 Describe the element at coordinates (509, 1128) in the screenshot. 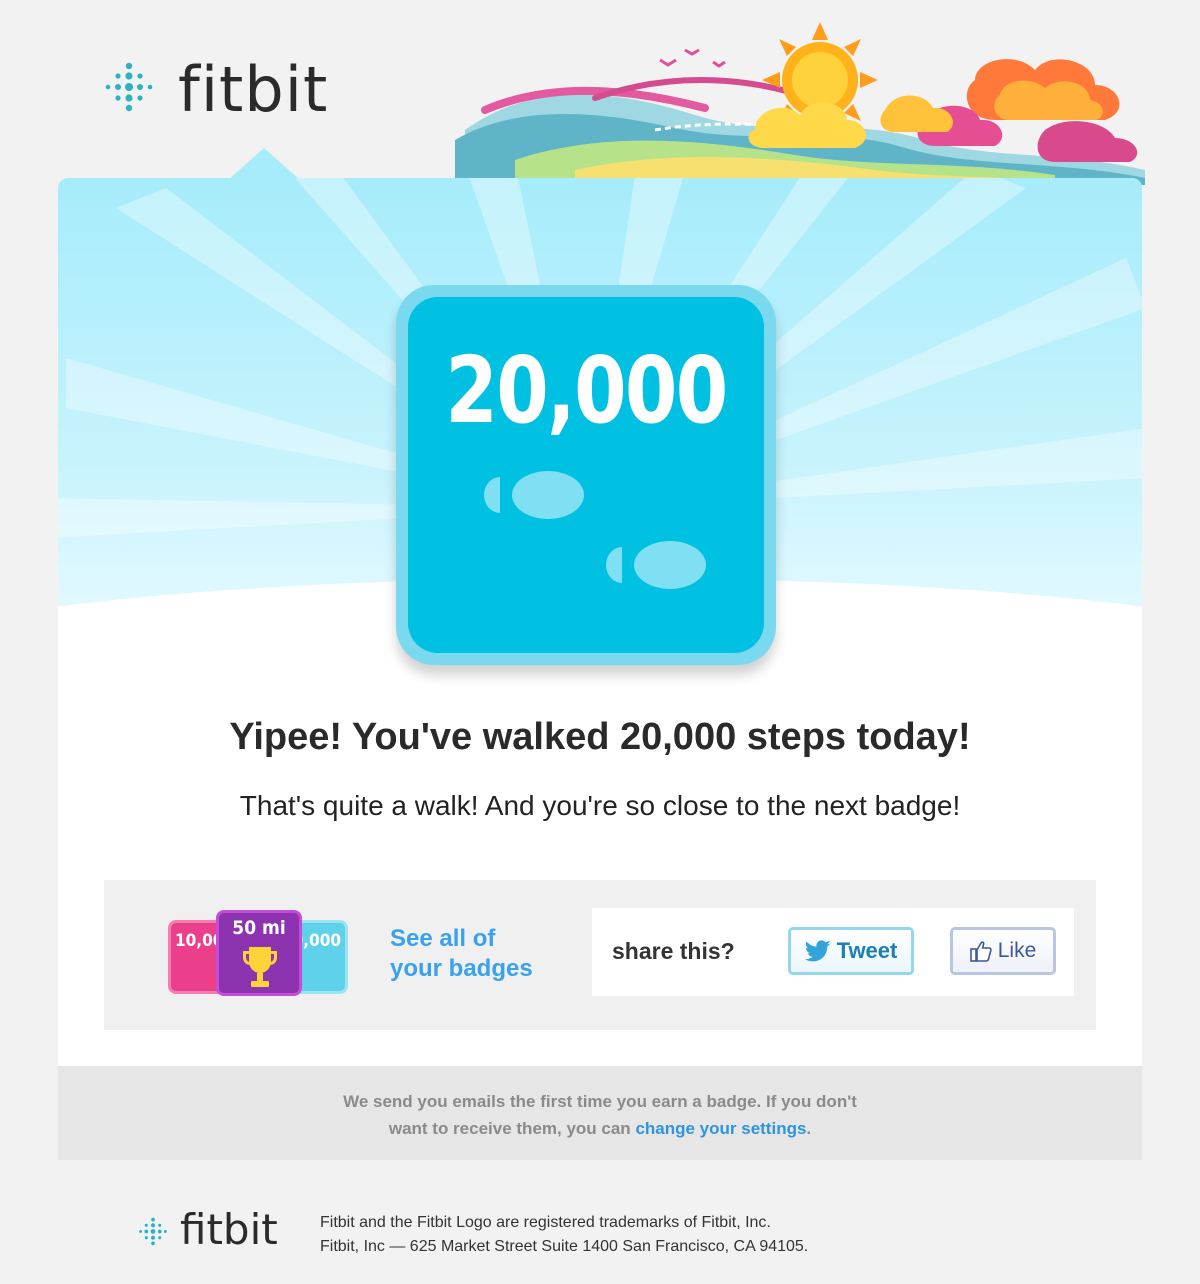

I see `notice-line2-text: want to receive them, you can` at that location.